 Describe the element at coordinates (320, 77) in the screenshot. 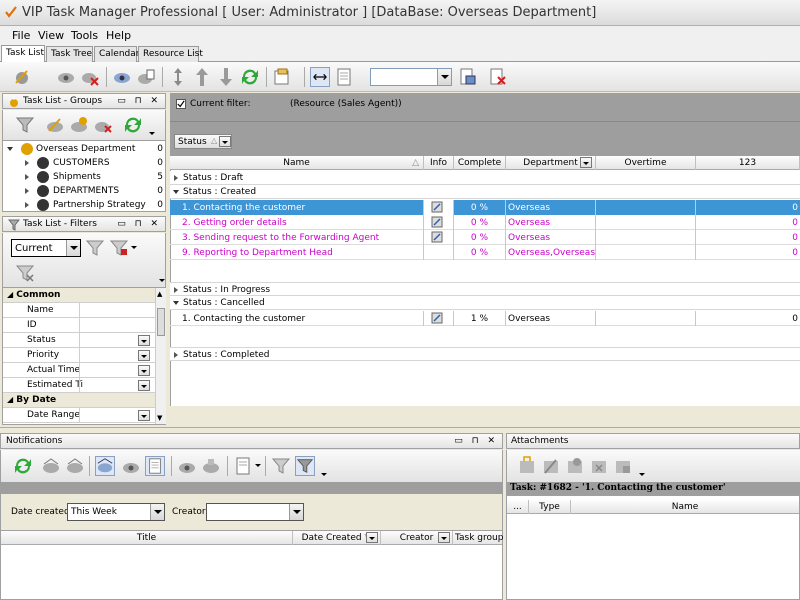

I see `fit-width-icon` at that location.